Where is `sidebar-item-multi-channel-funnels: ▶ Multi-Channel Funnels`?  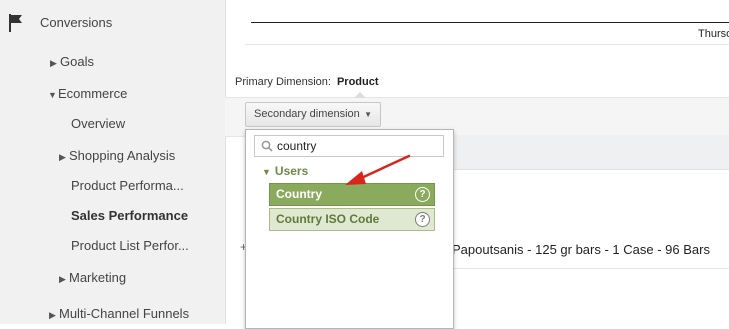
sidebar-item-multi-channel-funnels: ▶ Multi-Channel Funnels is located at coordinates (119, 313).